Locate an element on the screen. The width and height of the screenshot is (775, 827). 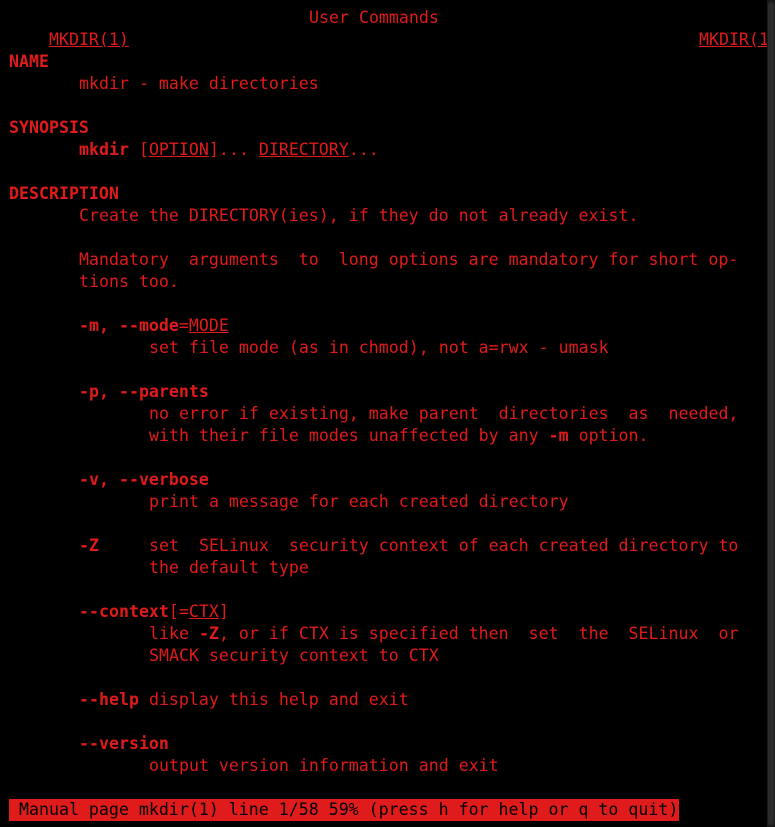
scrollbar-thumb is located at coordinates (771, 413).